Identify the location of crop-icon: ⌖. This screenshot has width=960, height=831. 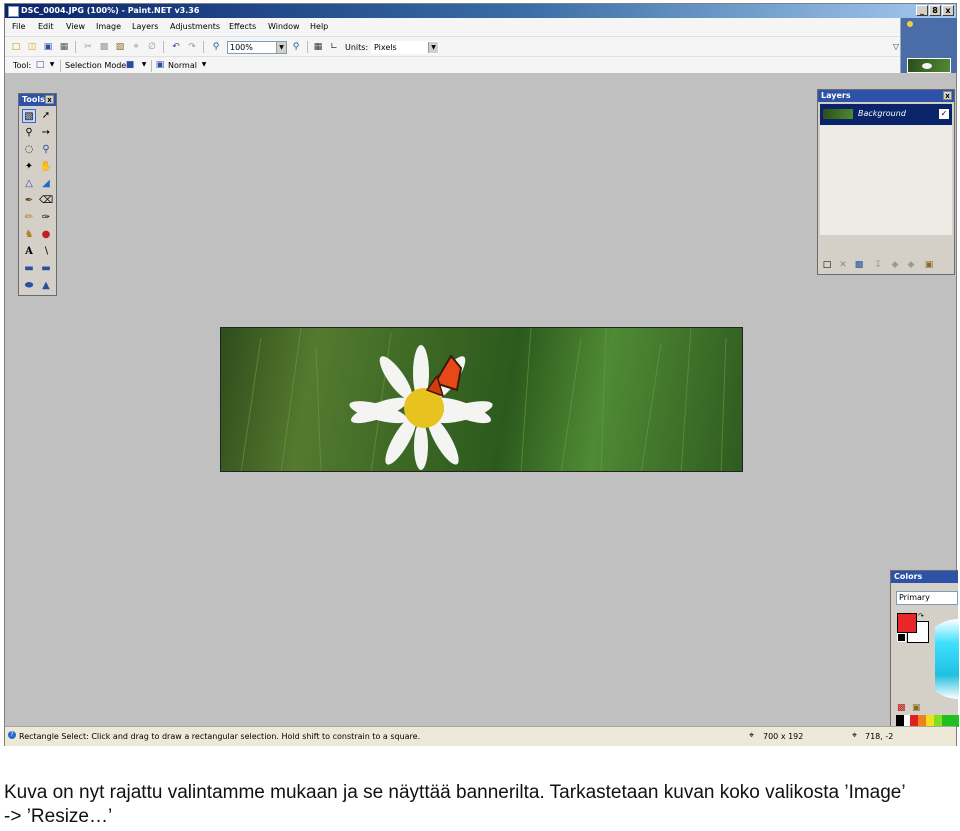
(136, 47).